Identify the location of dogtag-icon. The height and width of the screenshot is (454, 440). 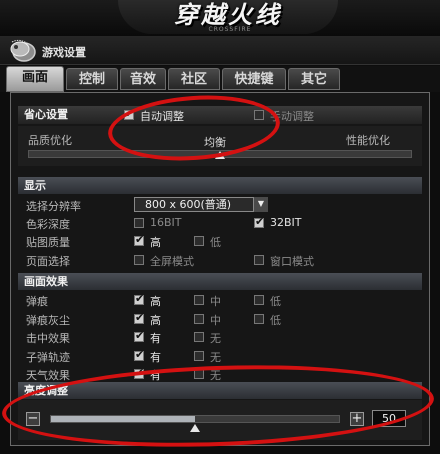
(23, 50).